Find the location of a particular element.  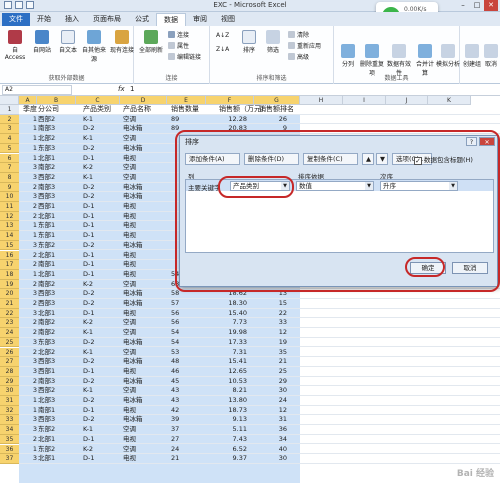

cell: 东部3 is located at coordinates (46, 343).